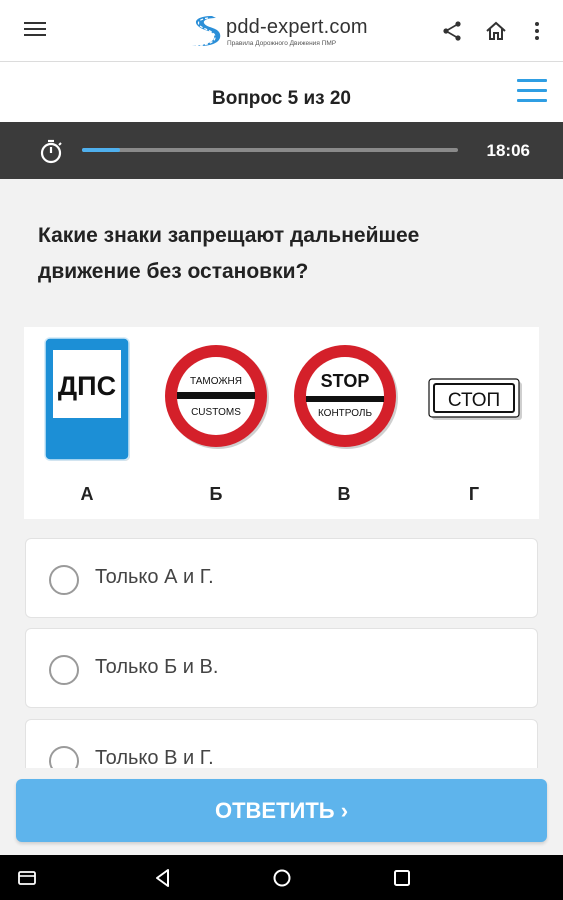 The height and width of the screenshot is (900, 563). I want to click on system-nav-bar, so click(281, 877).